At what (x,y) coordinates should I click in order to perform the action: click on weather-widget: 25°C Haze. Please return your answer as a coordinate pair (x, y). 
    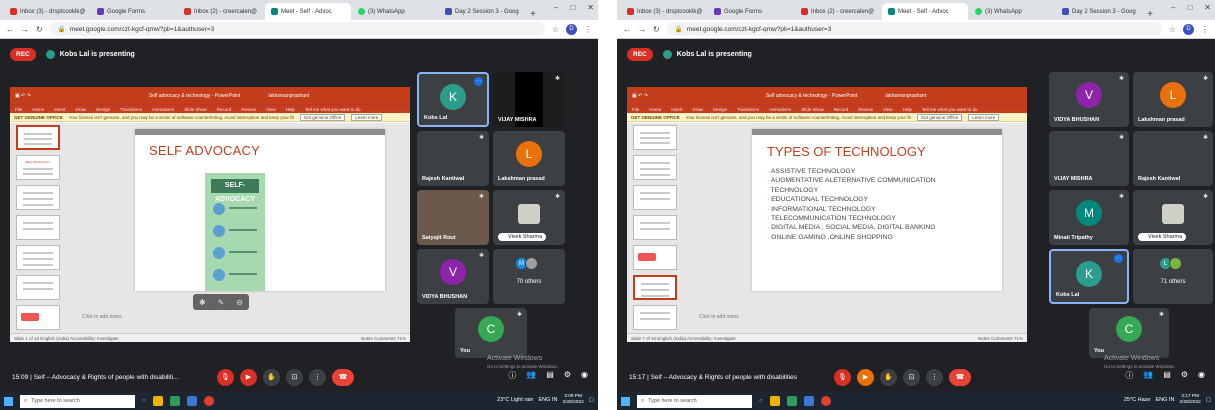
    Looking at the image, I should click on (1137, 400).